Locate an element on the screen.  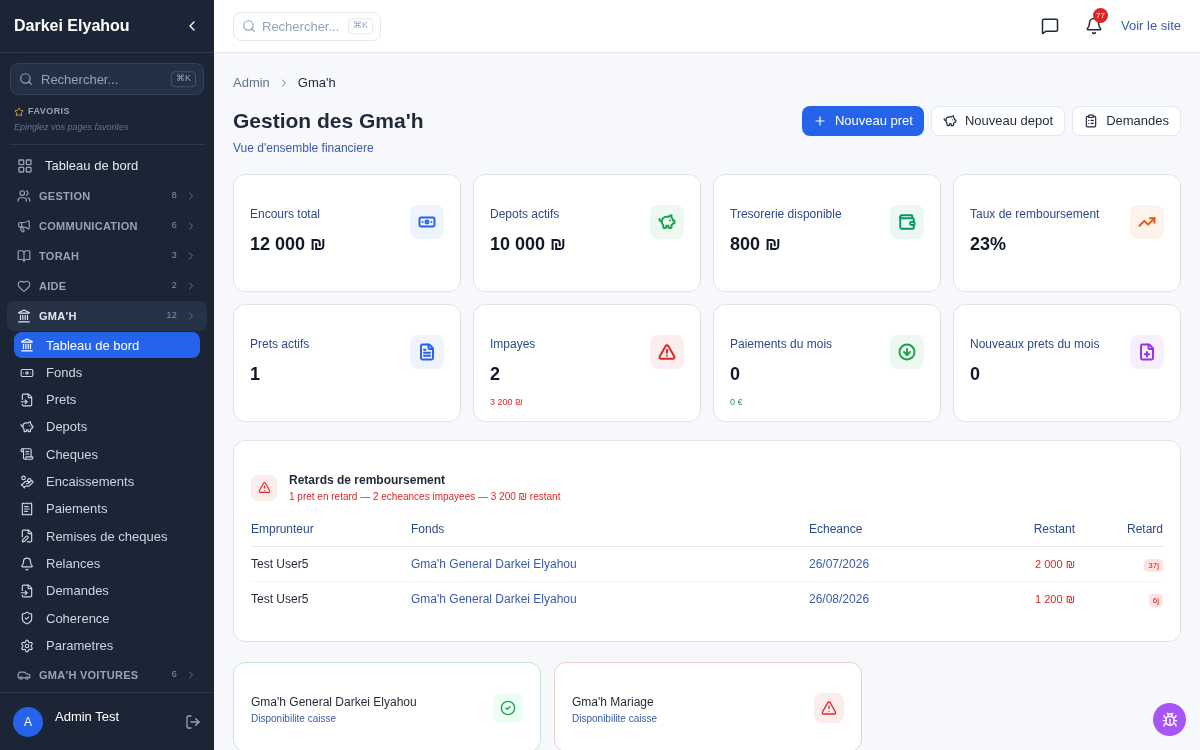
column-header: Fonds is located at coordinates (610, 533).